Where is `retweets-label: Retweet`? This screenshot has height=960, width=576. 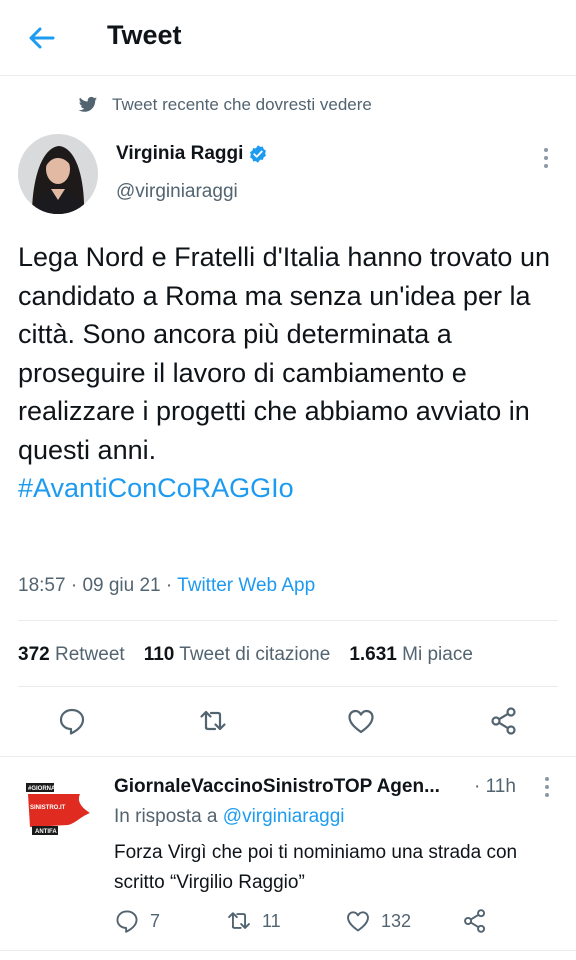
retweets-label: Retweet is located at coordinates (89, 654).